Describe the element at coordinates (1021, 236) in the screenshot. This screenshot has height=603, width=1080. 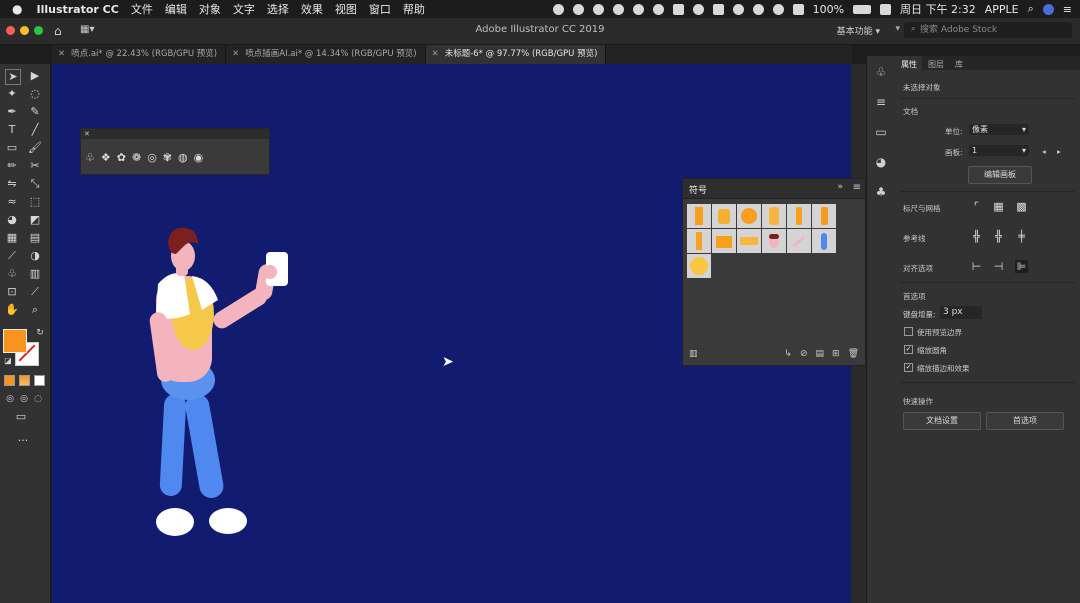
I see `smart-guides-icon: ╪` at that location.